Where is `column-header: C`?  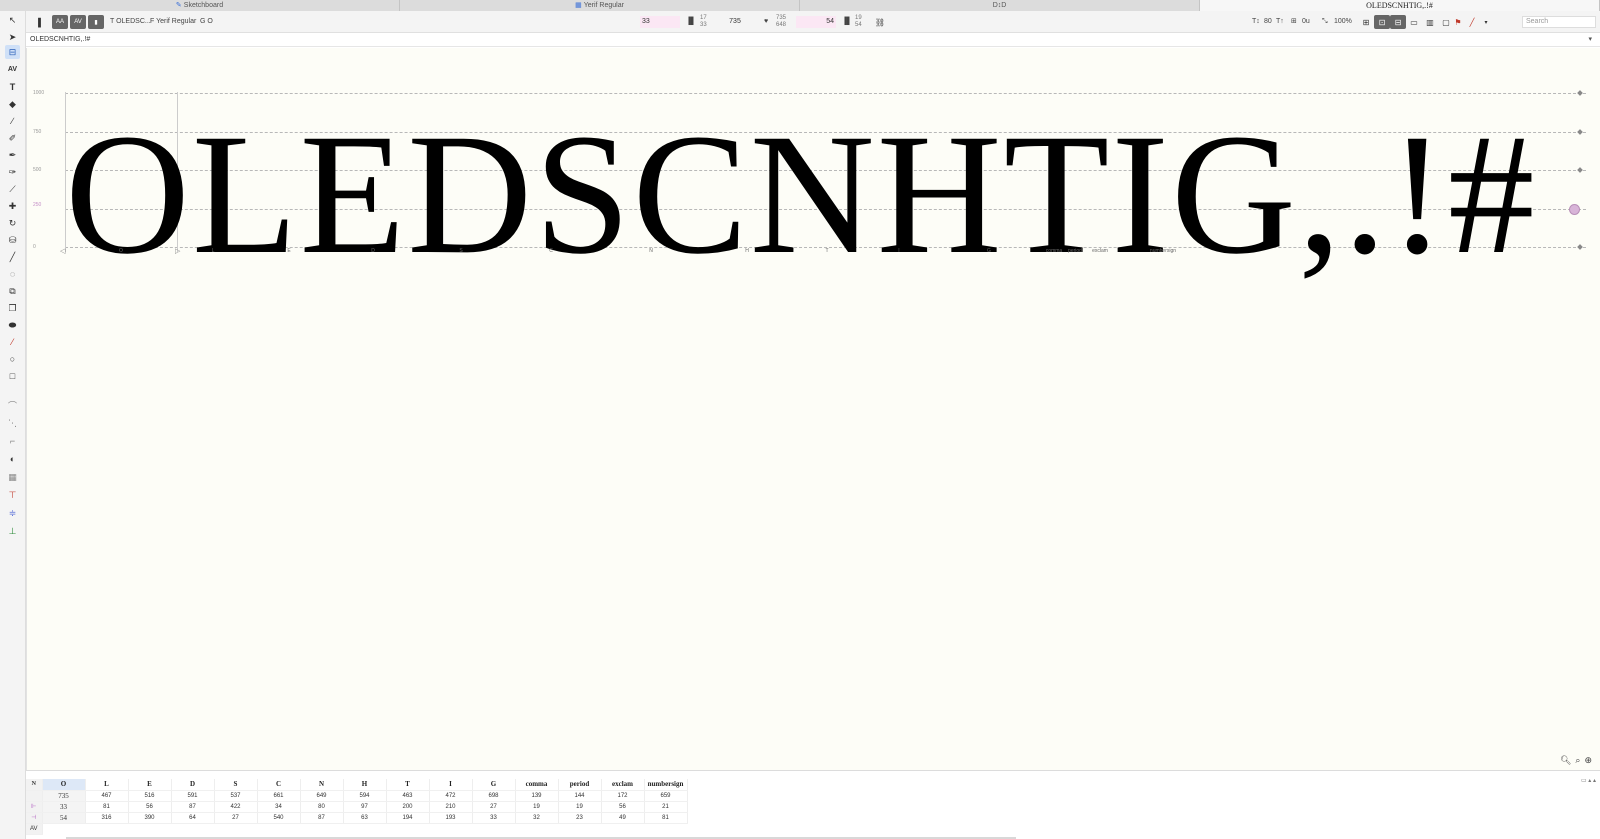 column-header: C is located at coordinates (279, 785).